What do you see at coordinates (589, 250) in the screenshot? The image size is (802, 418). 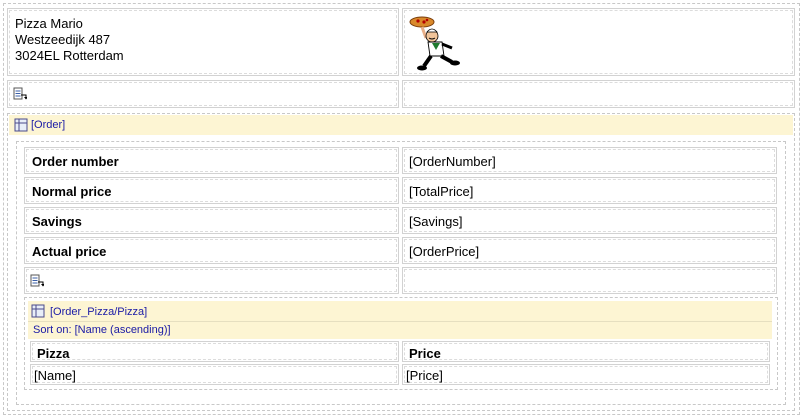 I see `order-row-value: [OrderPrice]` at bounding box center [589, 250].